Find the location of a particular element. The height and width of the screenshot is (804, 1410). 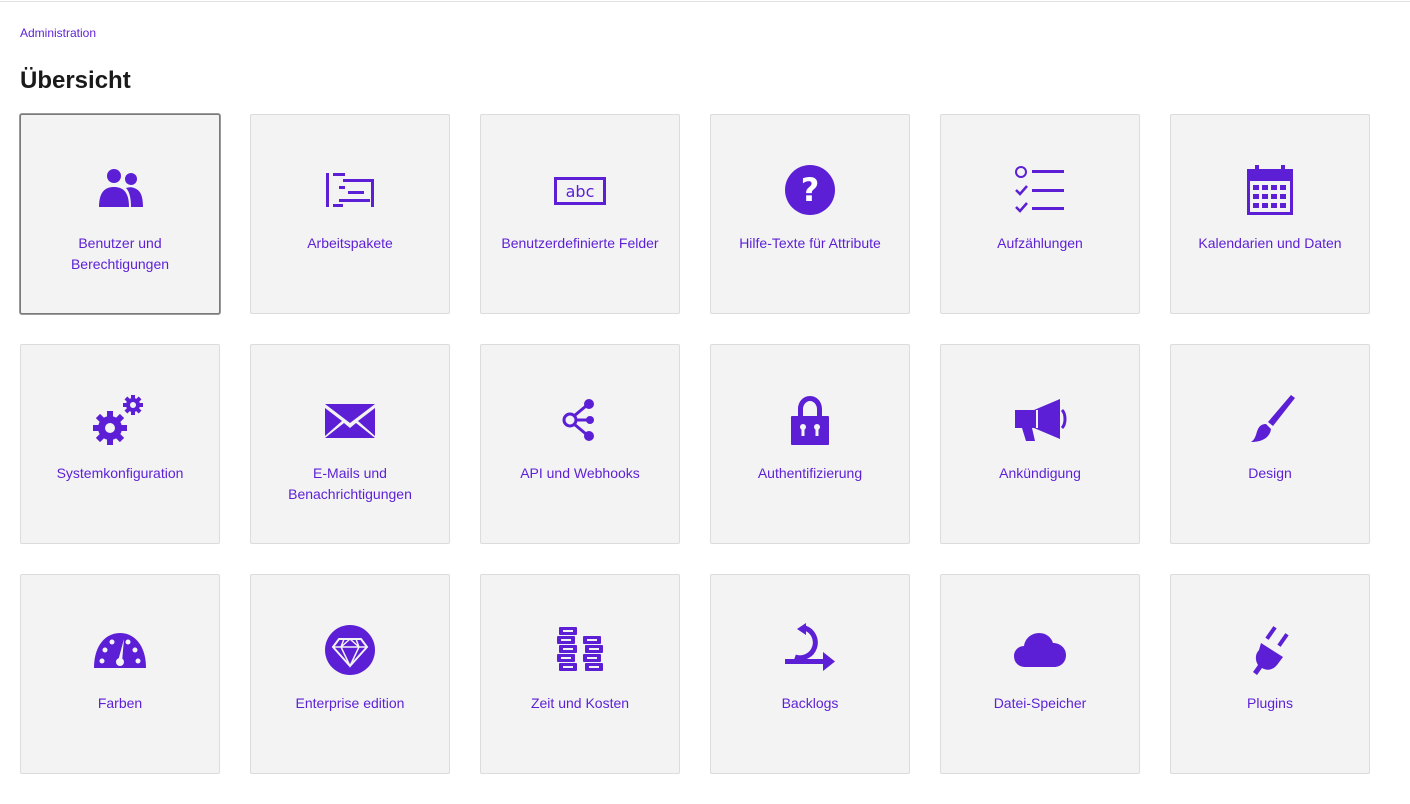

backlogs-icon is located at coordinates (810, 650).